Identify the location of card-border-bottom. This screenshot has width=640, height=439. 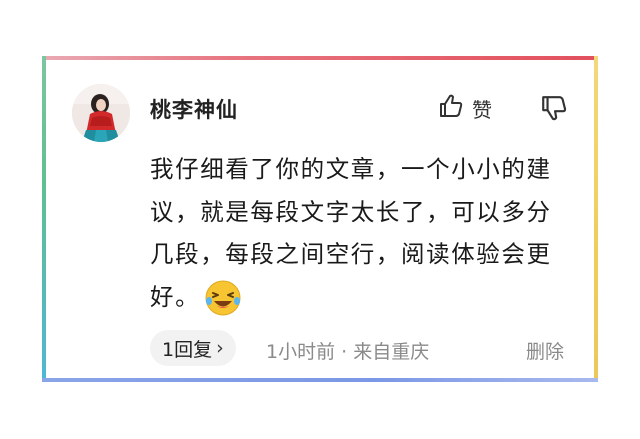
(320, 380).